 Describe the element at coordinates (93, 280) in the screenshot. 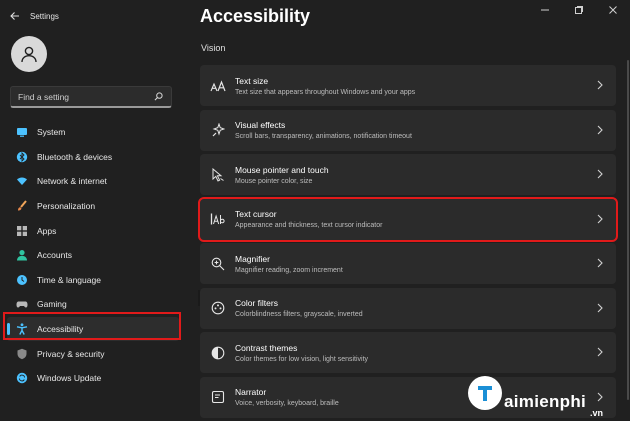

I see `sidebar-item-time-language: Time & language` at that location.